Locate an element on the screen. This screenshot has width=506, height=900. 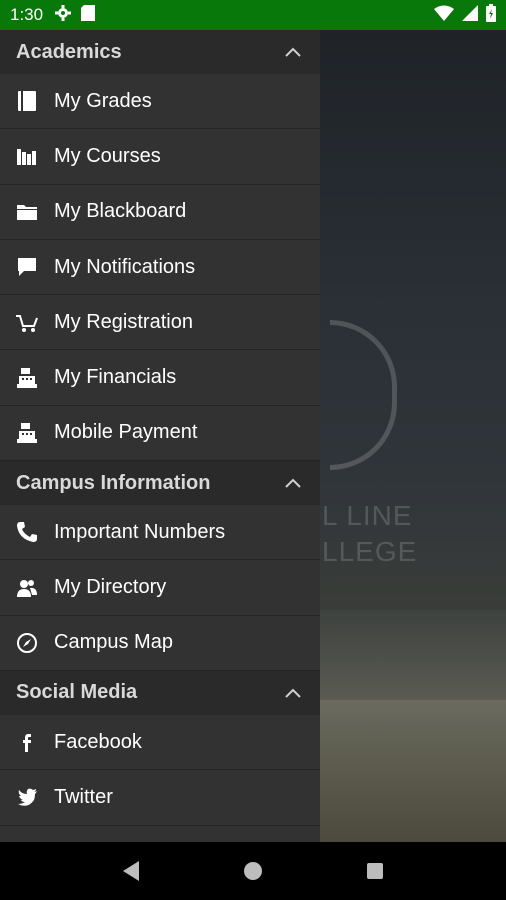
section-header-academics: Academics is located at coordinates (160, 52).